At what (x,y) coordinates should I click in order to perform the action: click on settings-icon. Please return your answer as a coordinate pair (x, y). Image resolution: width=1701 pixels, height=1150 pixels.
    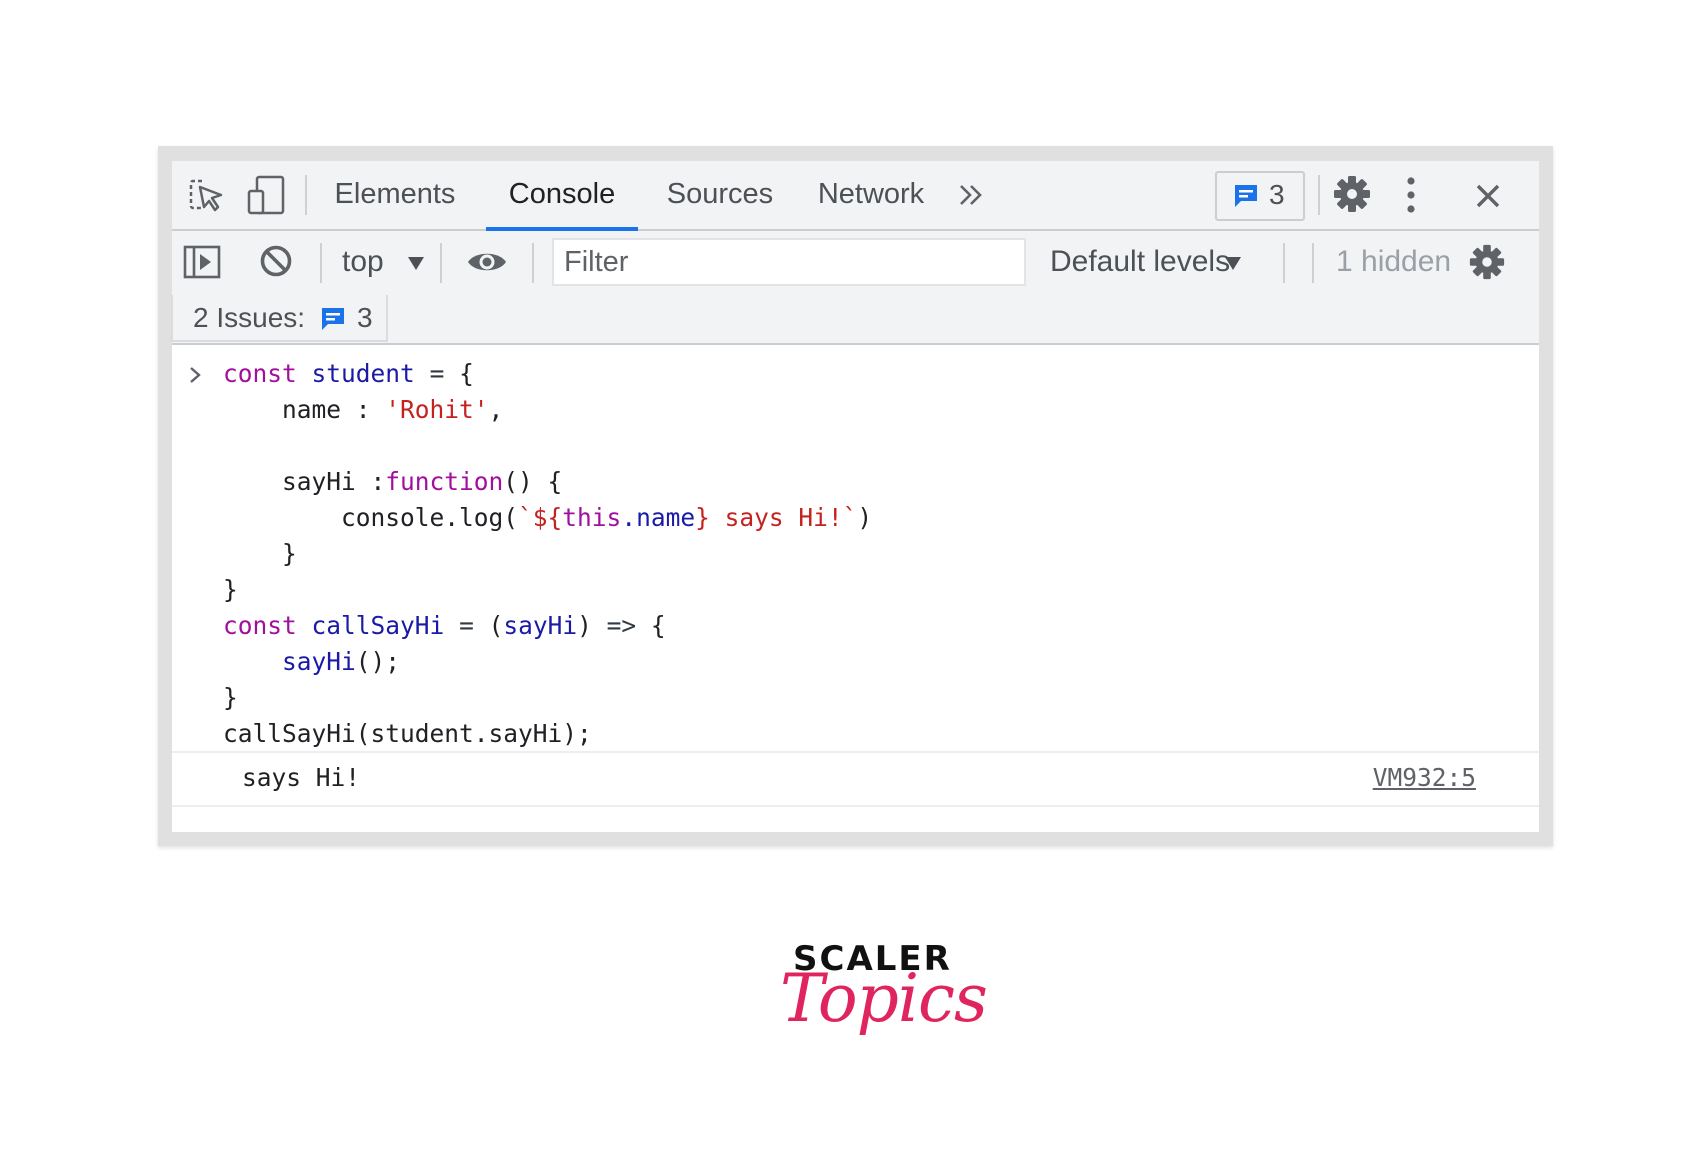
    Looking at the image, I should click on (1352, 194).